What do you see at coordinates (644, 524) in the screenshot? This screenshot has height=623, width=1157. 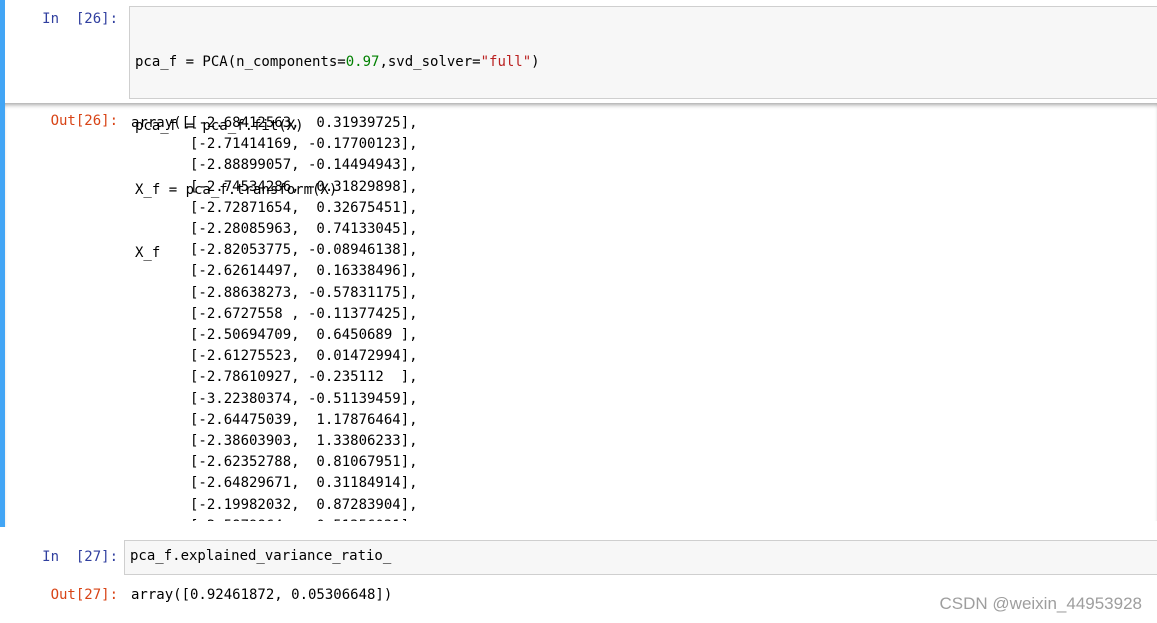 I see `output-scroll-edge` at bounding box center [644, 524].